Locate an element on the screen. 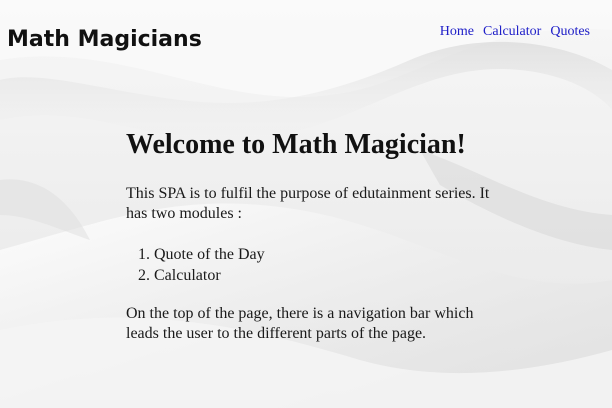 This screenshot has height=408, width=612. nav-link-quotes: Quotes is located at coordinates (570, 32).